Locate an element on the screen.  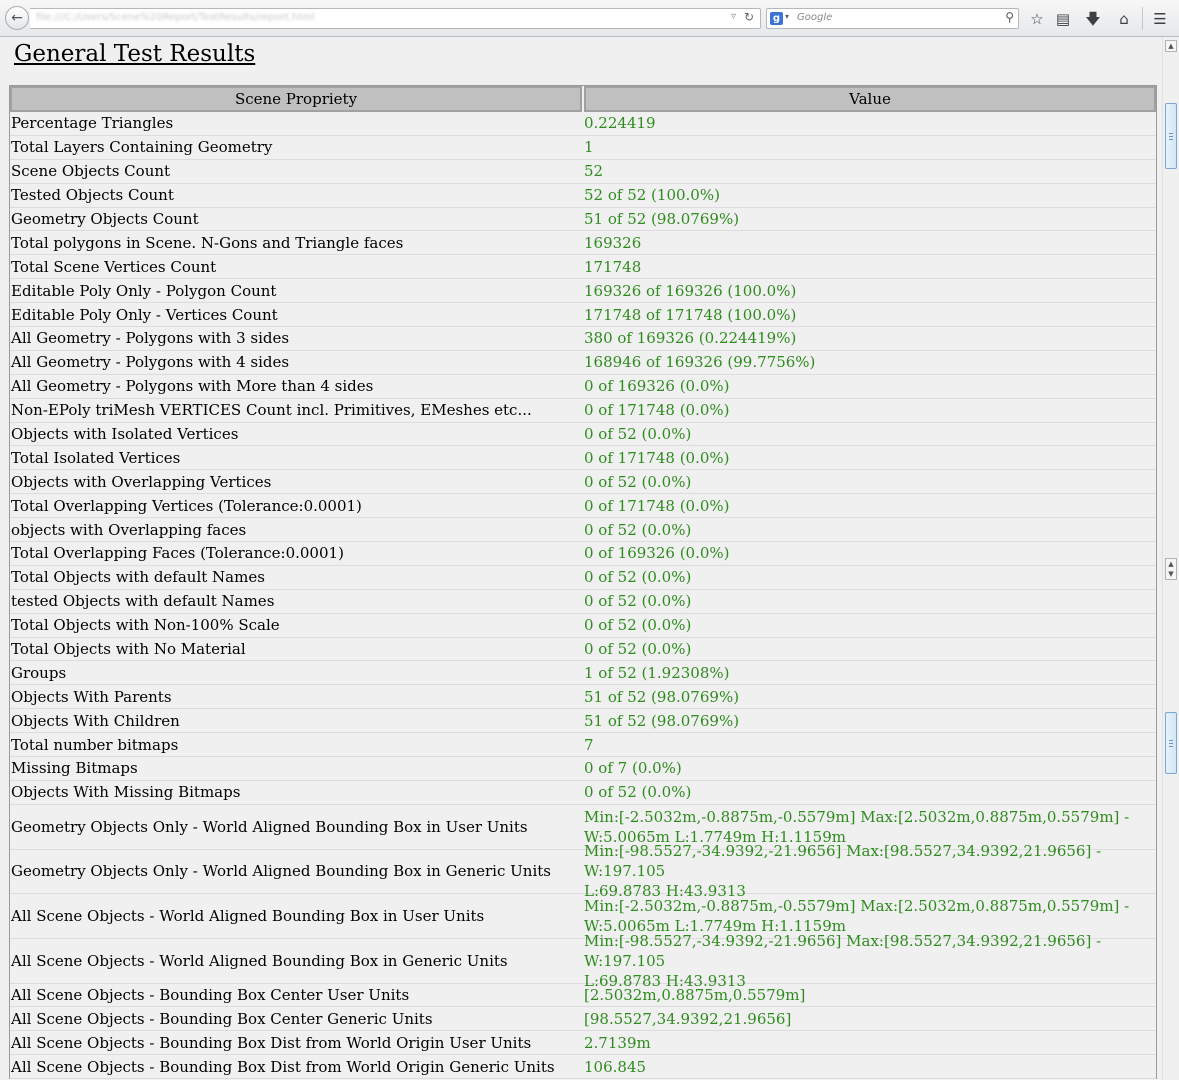
value-cell: 169326 of 169326 (100.0%) is located at coordinates (690, 290).